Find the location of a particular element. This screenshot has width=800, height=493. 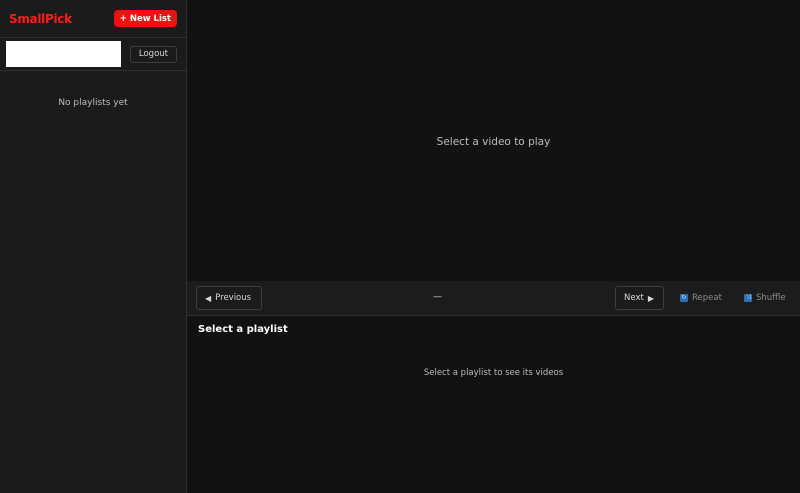

new-list-label: New List is located at coordinates (150, 18).